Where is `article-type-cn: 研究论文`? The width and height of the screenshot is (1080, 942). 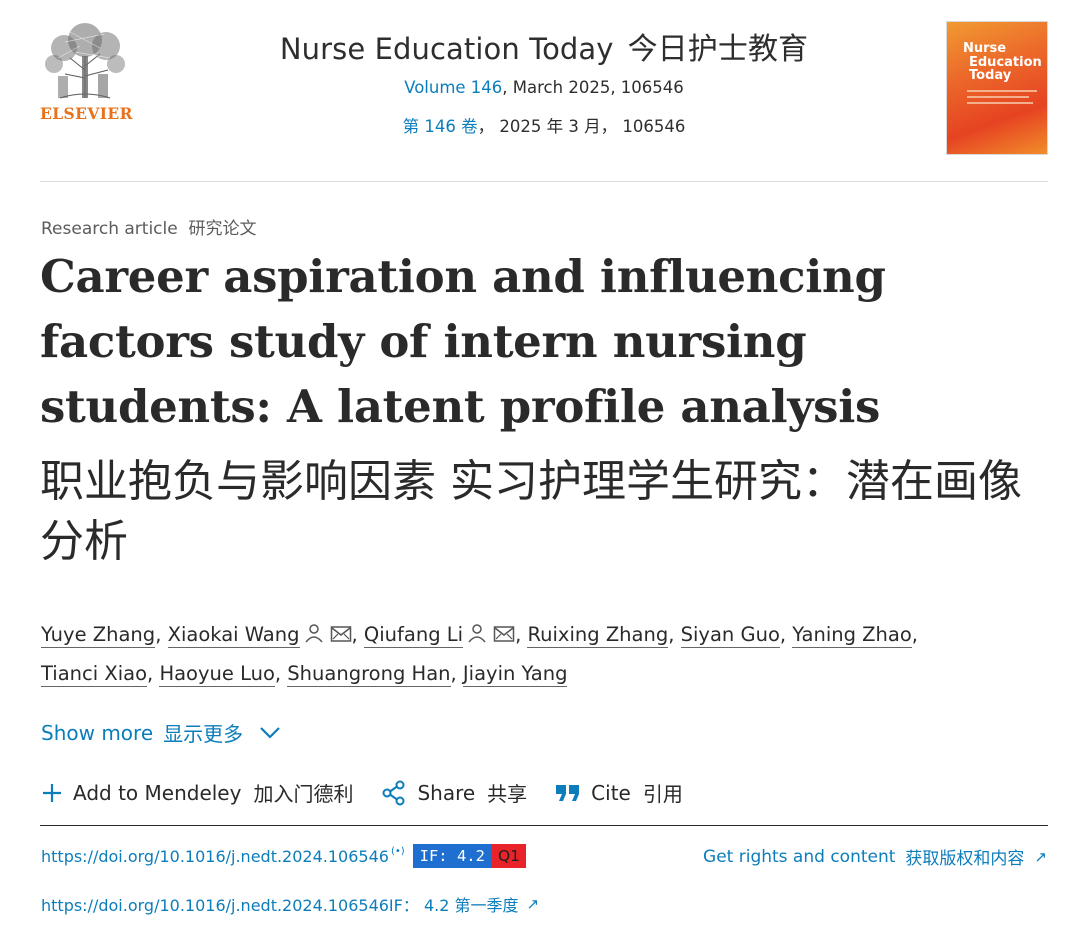
article-type-cn: 研究论文 is located at coordinates (222, 229).